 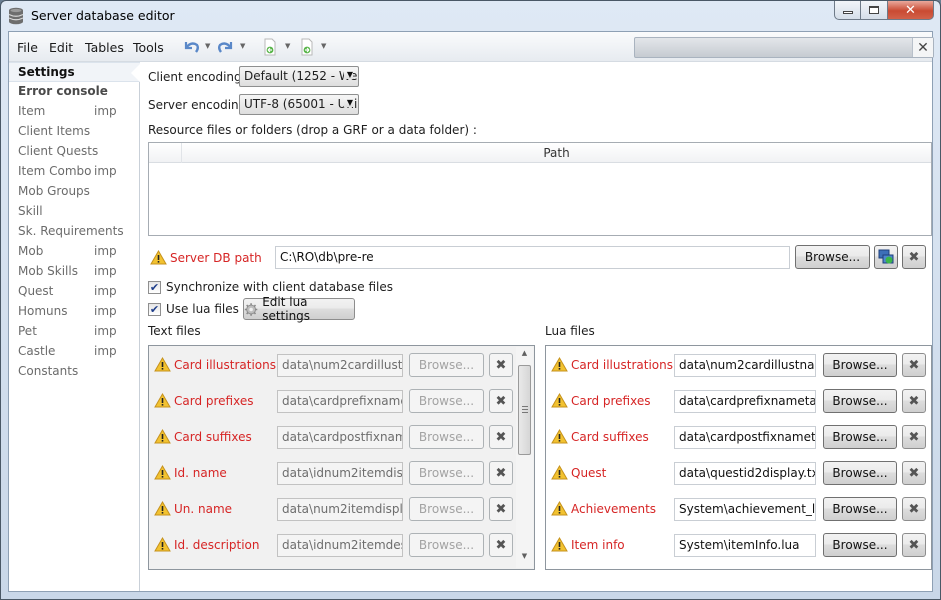 What do you see at coordinates (348, 102) in the screenshot?
I see `chevron-down-icon: ▼` at bounding box center [348, 102].